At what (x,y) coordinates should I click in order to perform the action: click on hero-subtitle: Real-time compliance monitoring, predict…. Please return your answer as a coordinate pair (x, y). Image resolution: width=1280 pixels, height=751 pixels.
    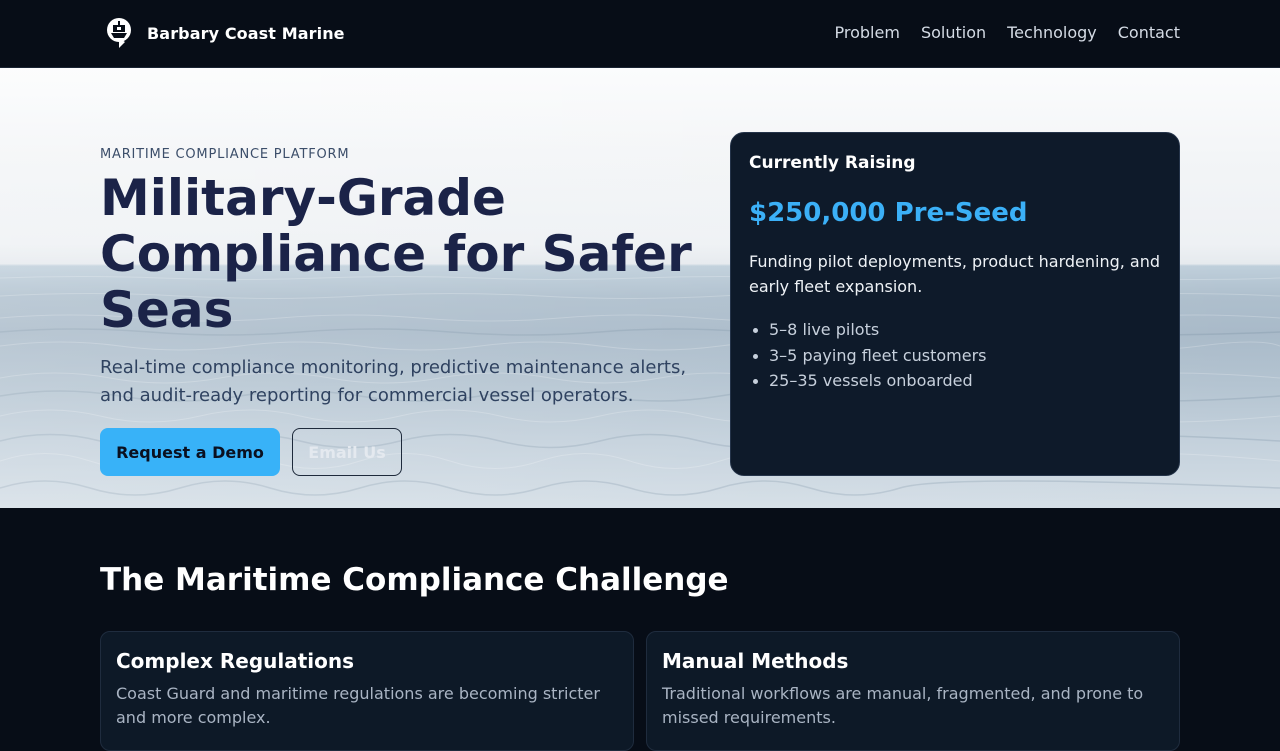
    Looking at the image, I should click on (393, 381).